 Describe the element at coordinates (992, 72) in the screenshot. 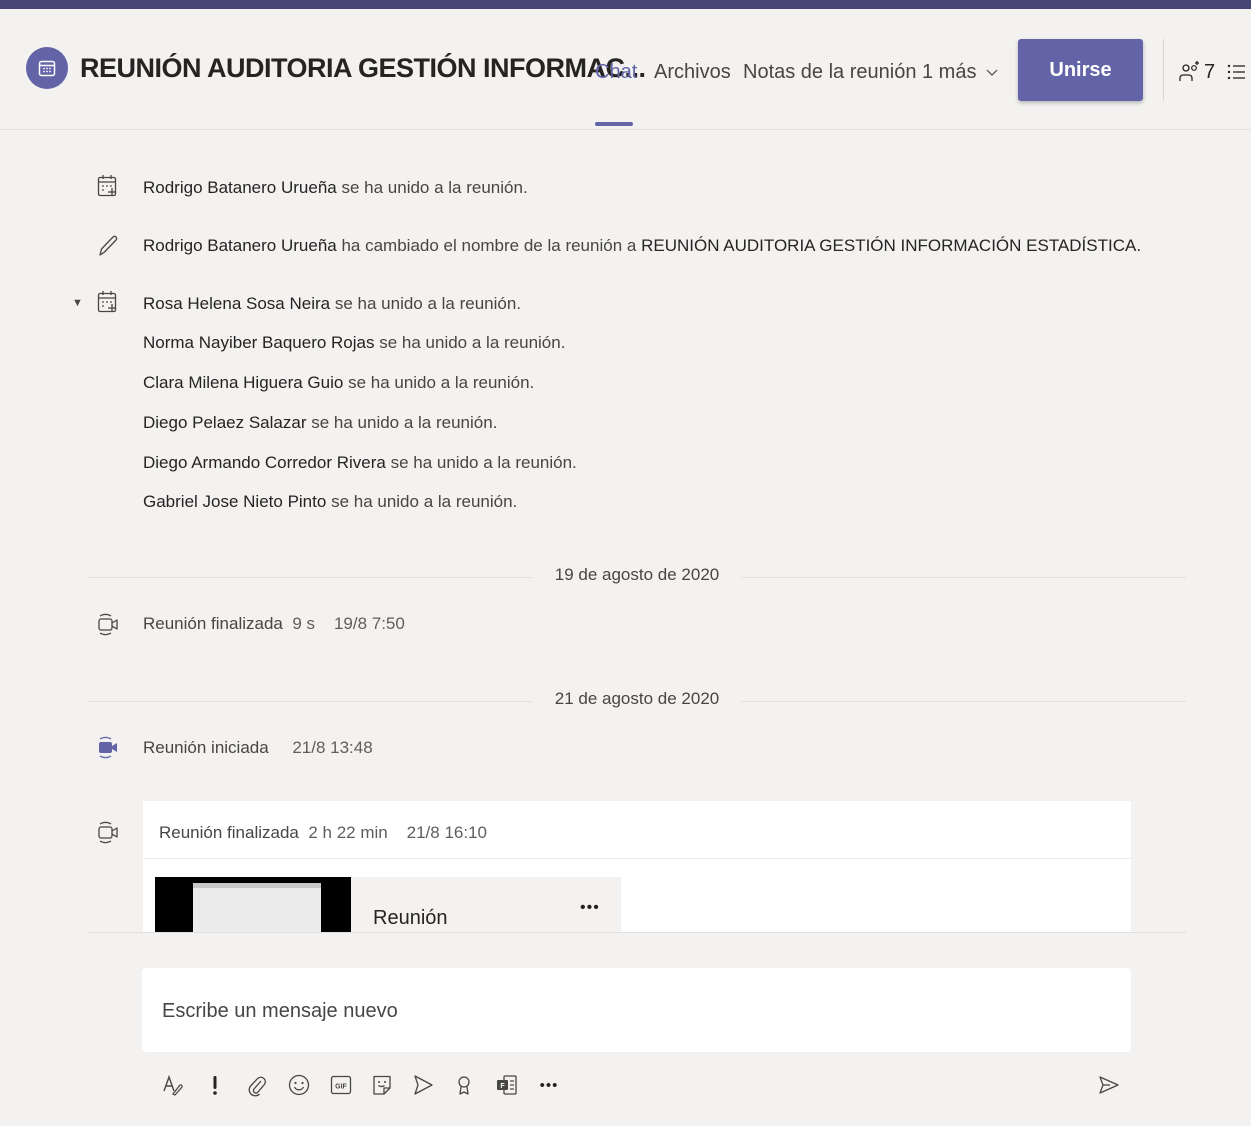

I see `chevron-down-icon` at that location.